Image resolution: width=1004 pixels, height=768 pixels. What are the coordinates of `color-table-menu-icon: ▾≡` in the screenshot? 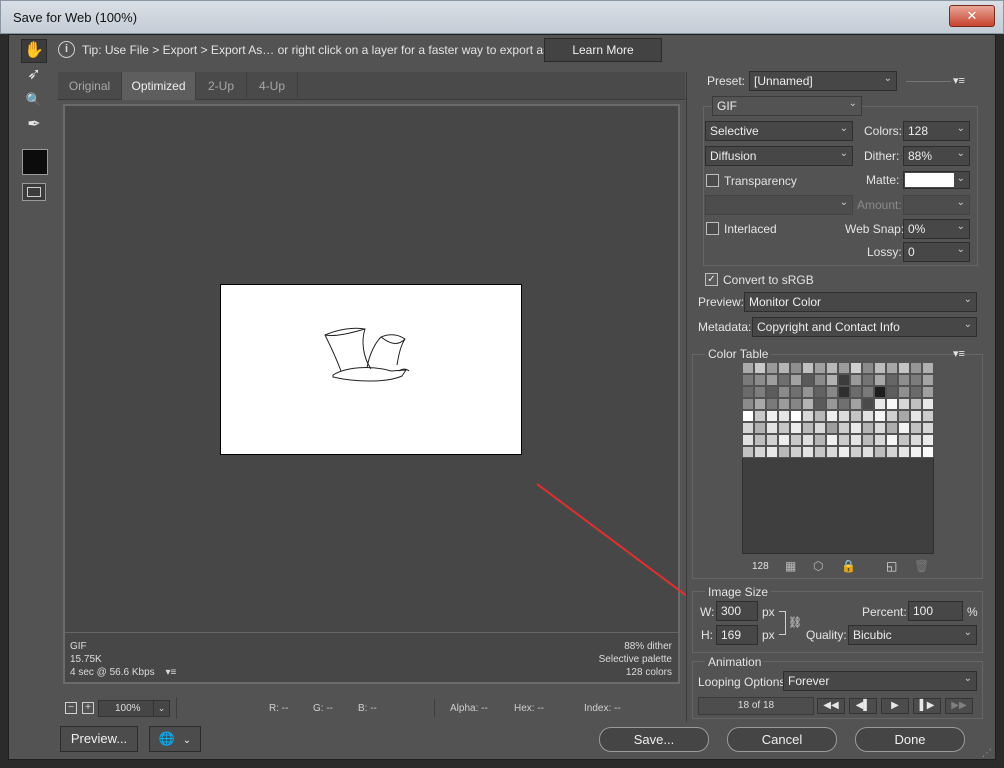 It's located at (959, 353).